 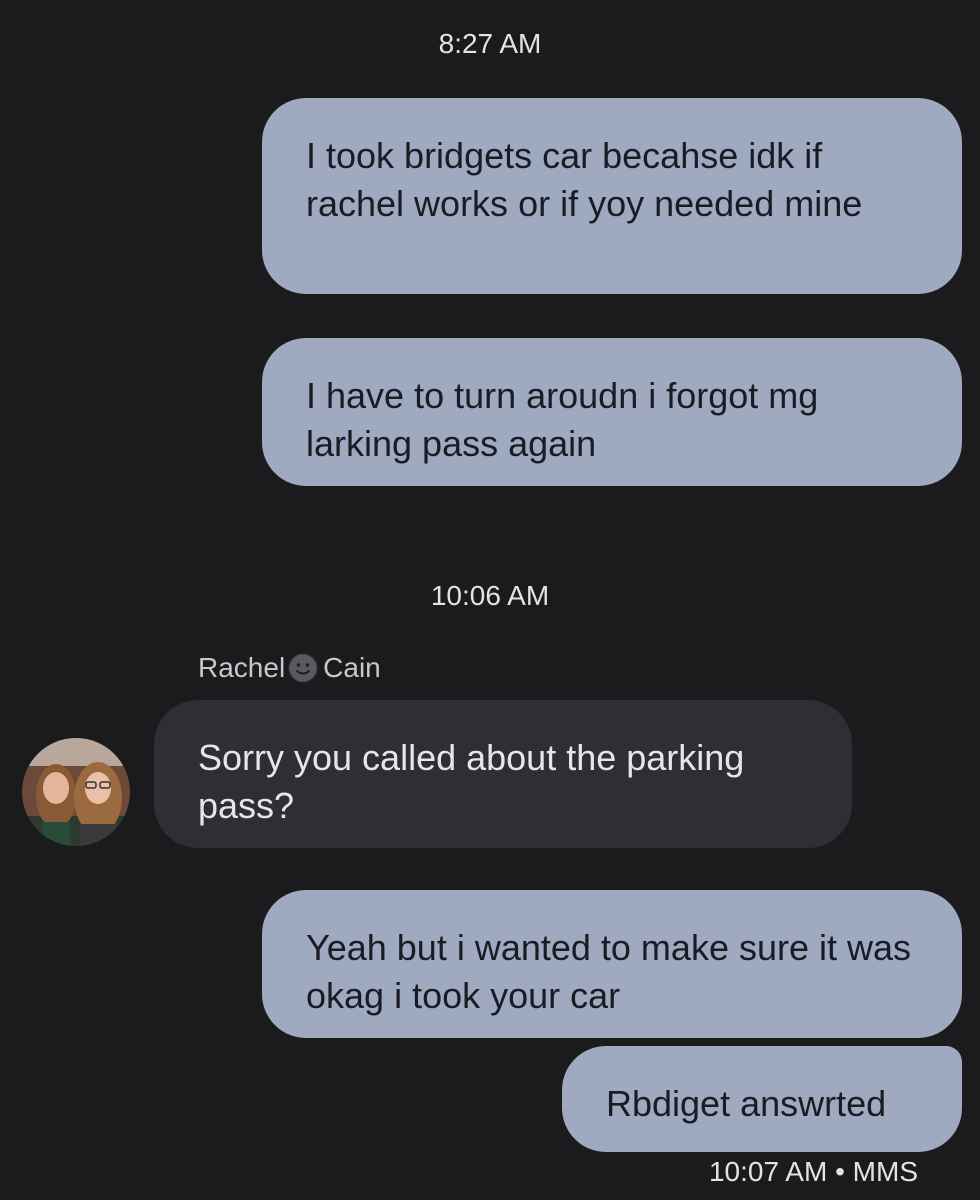 I want to click on message-text: Sorry you called about the parking pass?, so click(x=471, y=781).